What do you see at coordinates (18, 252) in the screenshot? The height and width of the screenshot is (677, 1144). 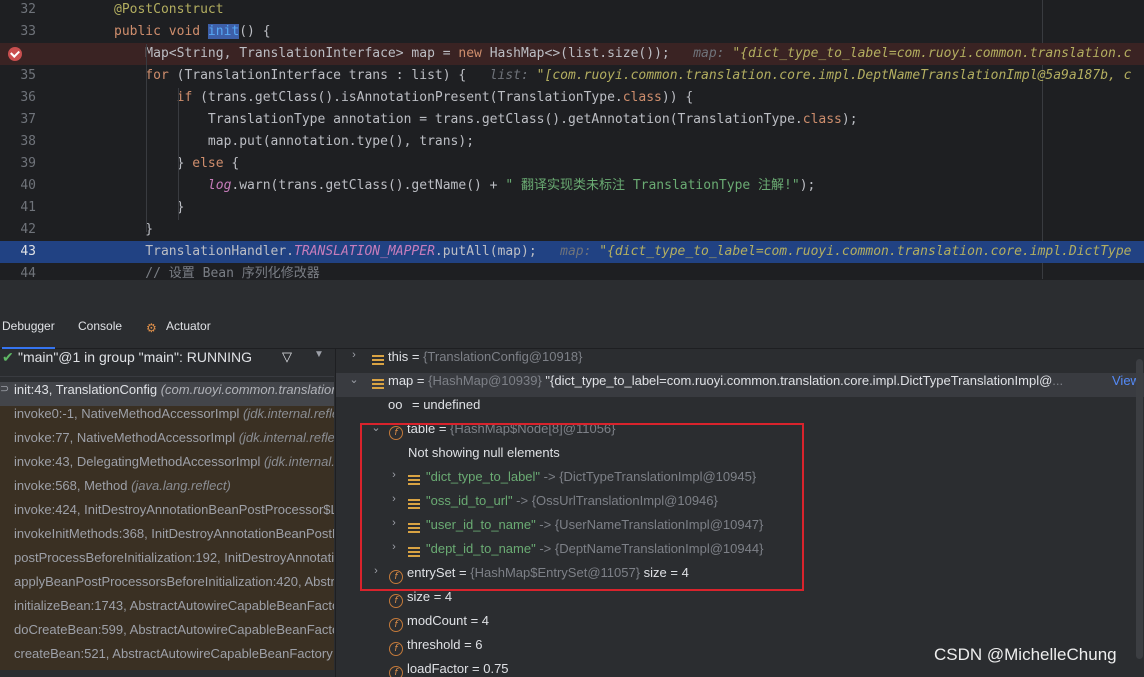 I see `line-number: 43` at bounding box center [18, 252].